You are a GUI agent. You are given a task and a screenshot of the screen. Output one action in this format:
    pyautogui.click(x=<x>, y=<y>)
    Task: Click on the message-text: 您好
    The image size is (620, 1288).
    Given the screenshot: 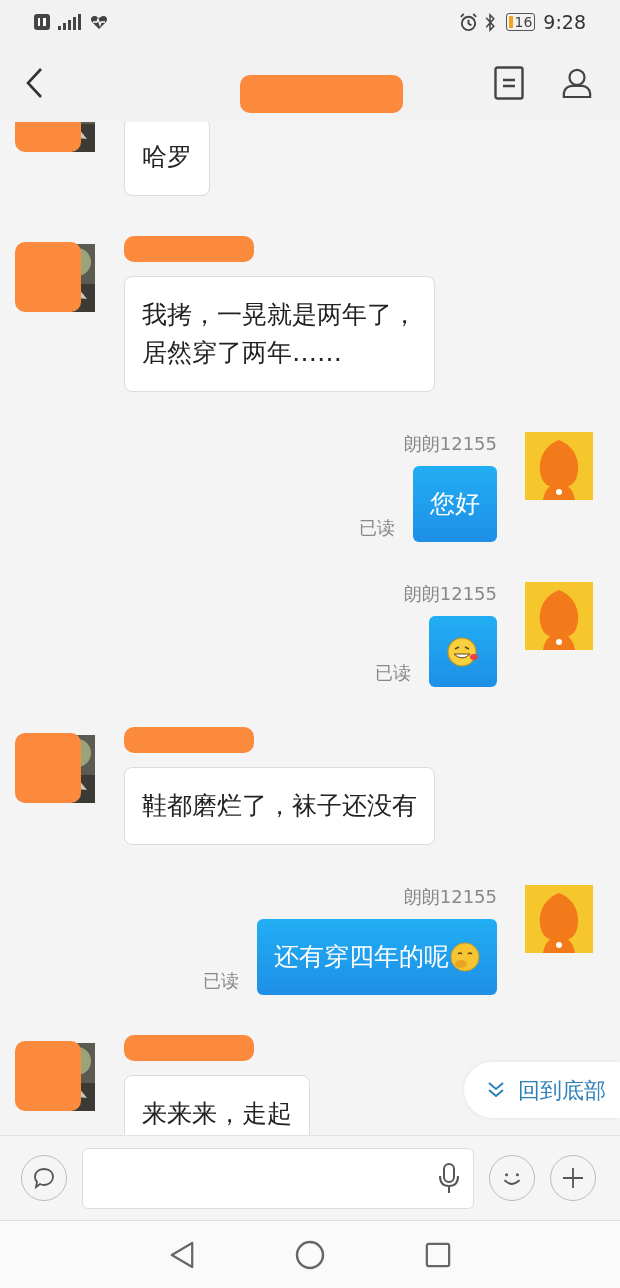 What is the action you would take?
    pyautogui.click(x=455, y=504)
    